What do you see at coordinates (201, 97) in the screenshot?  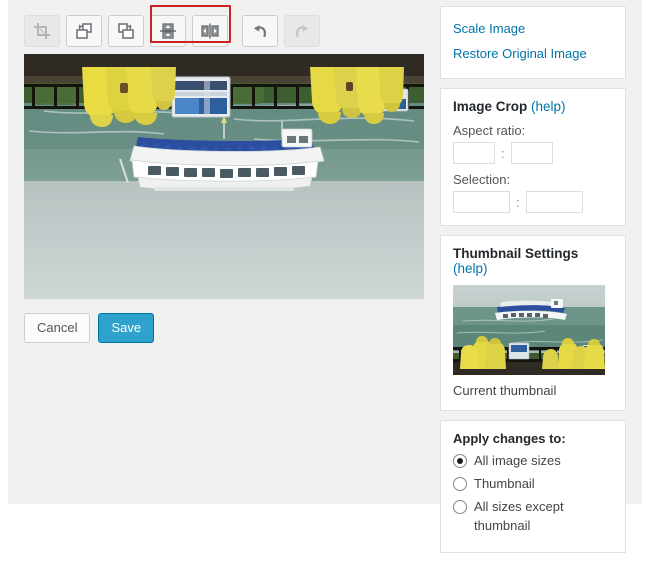 I see `info-sign` at bounding box center [201, 97].